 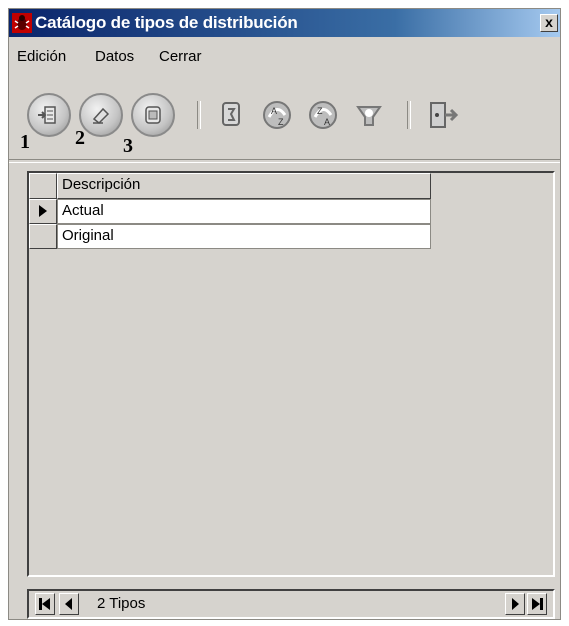 I want to click on next-record-button, so click(x=515, y=604).